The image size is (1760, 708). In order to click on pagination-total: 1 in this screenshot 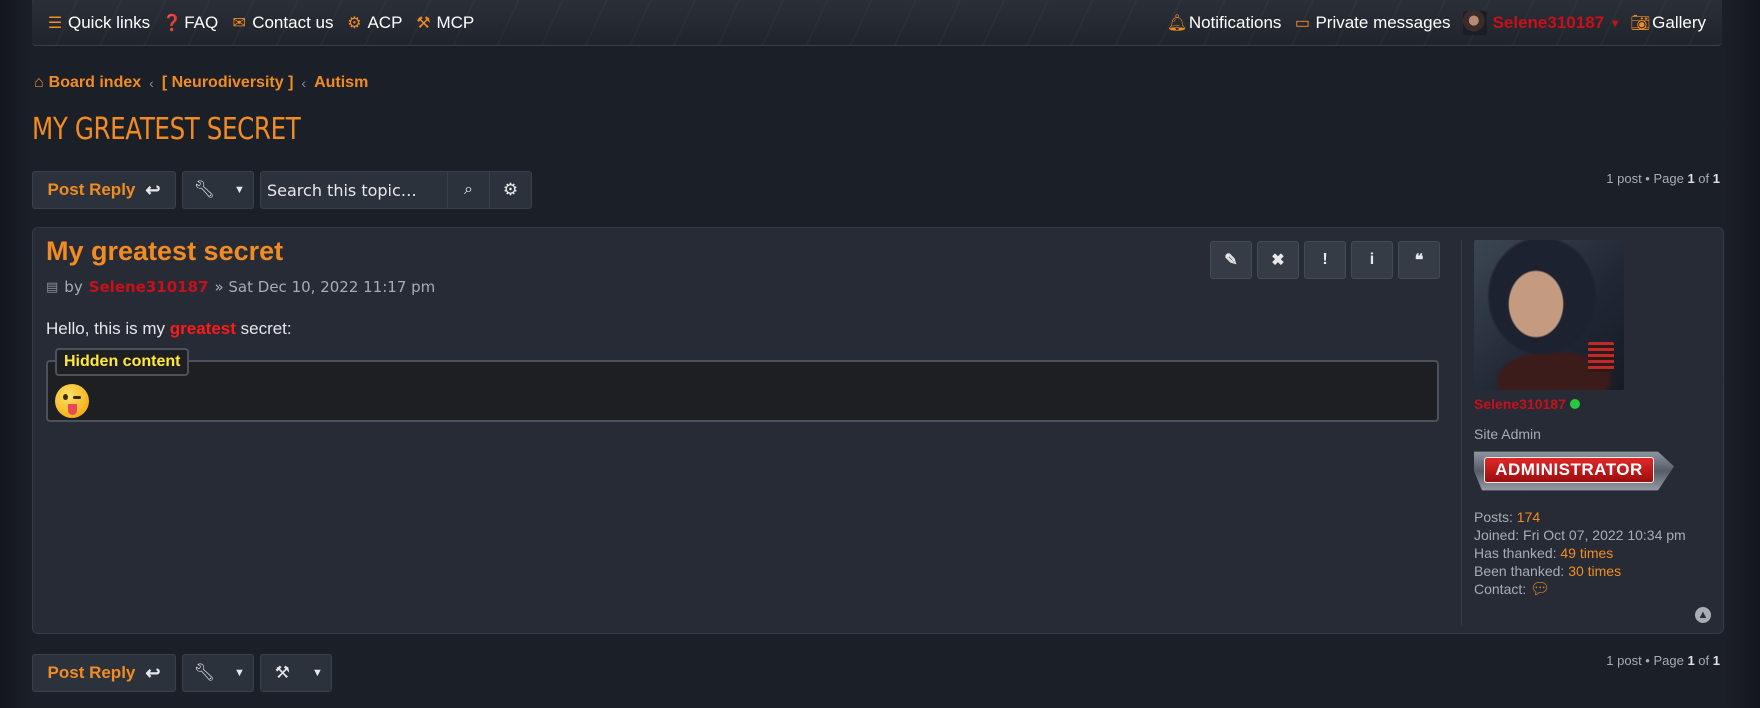, I will do `click(1716, 660)`.